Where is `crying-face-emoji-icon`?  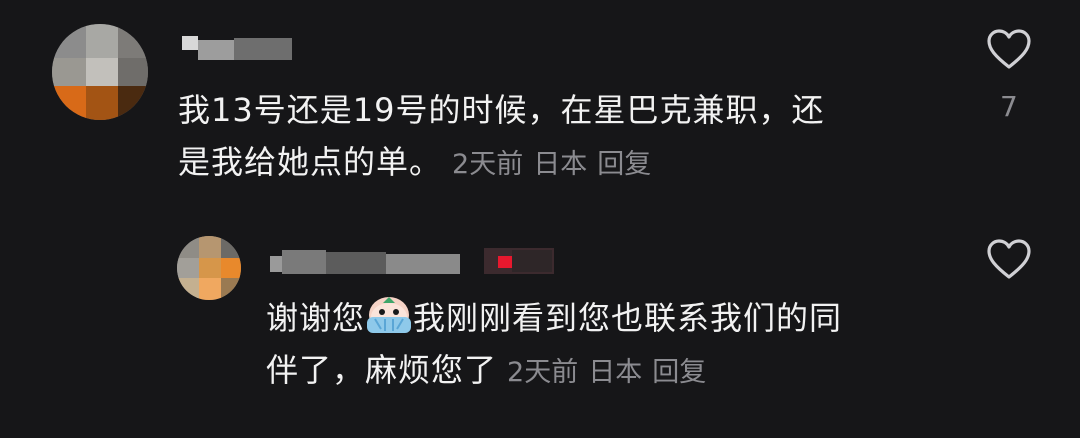
crying-face-emoji-icon is located at coordinates (389, 315).